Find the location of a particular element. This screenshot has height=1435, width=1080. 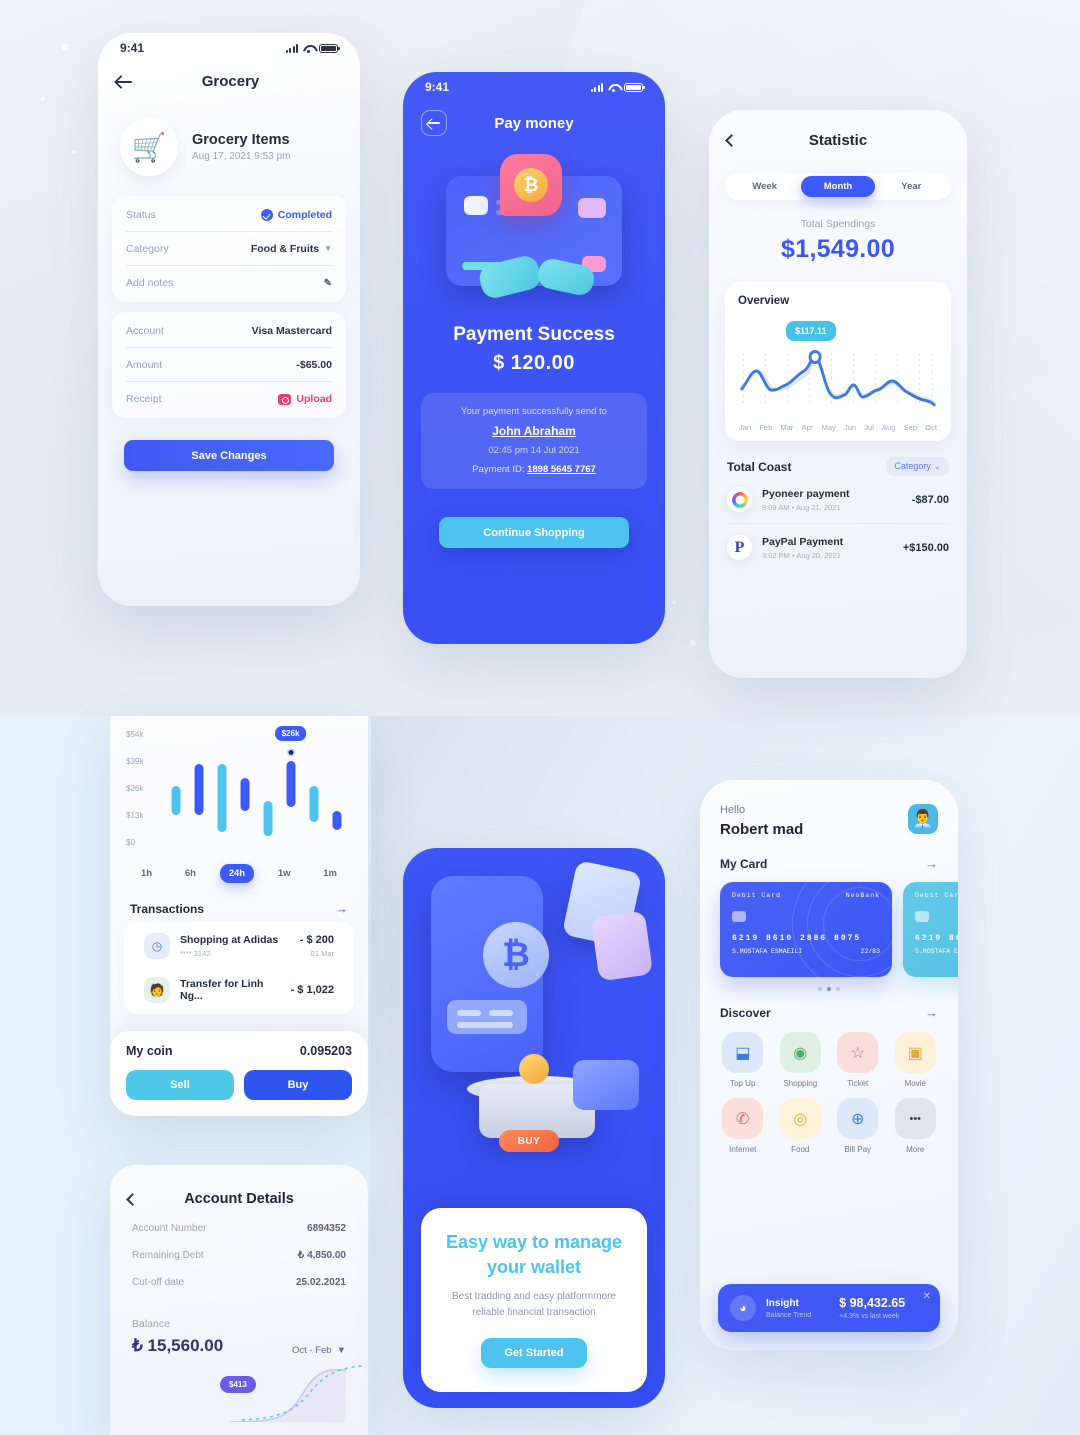

row-category: Category Food & Fruits ▼ is located at coordinates (229, 249).